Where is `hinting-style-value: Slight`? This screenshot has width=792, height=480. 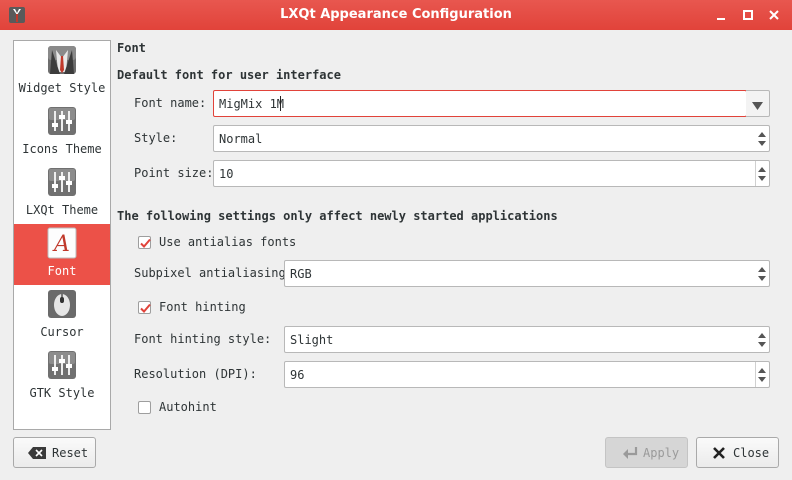
hinting-style-value: Slight is located at coordinates (312, 340).